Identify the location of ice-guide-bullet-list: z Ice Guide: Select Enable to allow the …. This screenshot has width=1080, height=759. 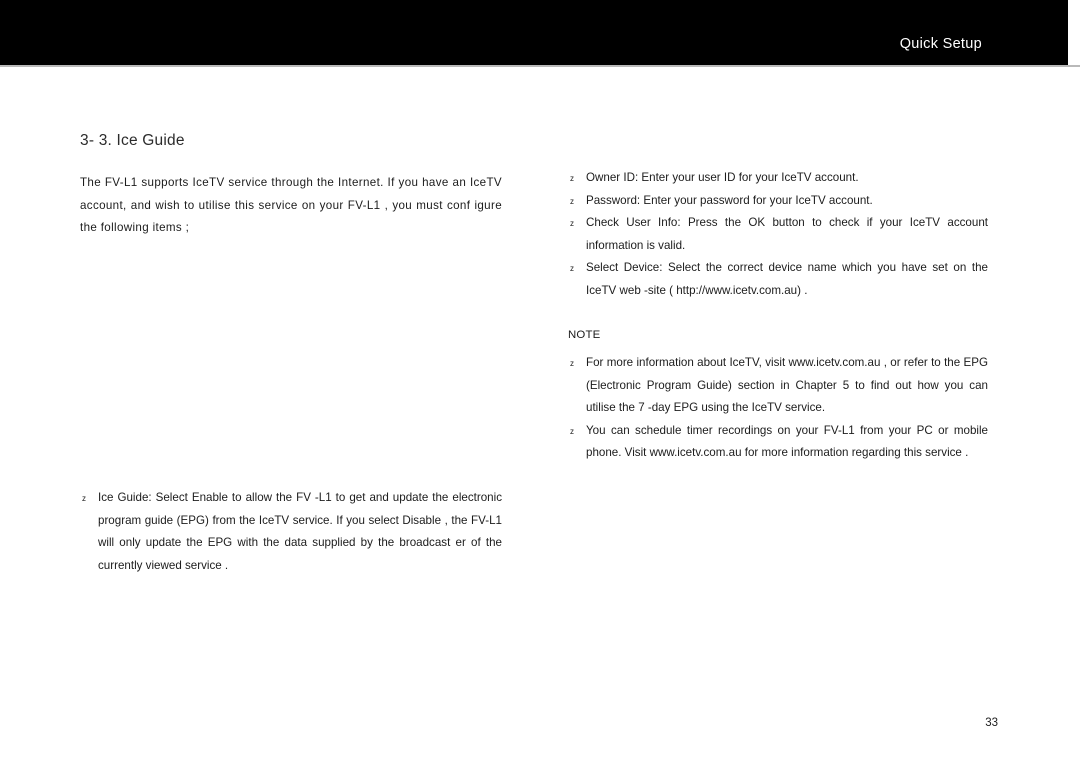
(291, 532).